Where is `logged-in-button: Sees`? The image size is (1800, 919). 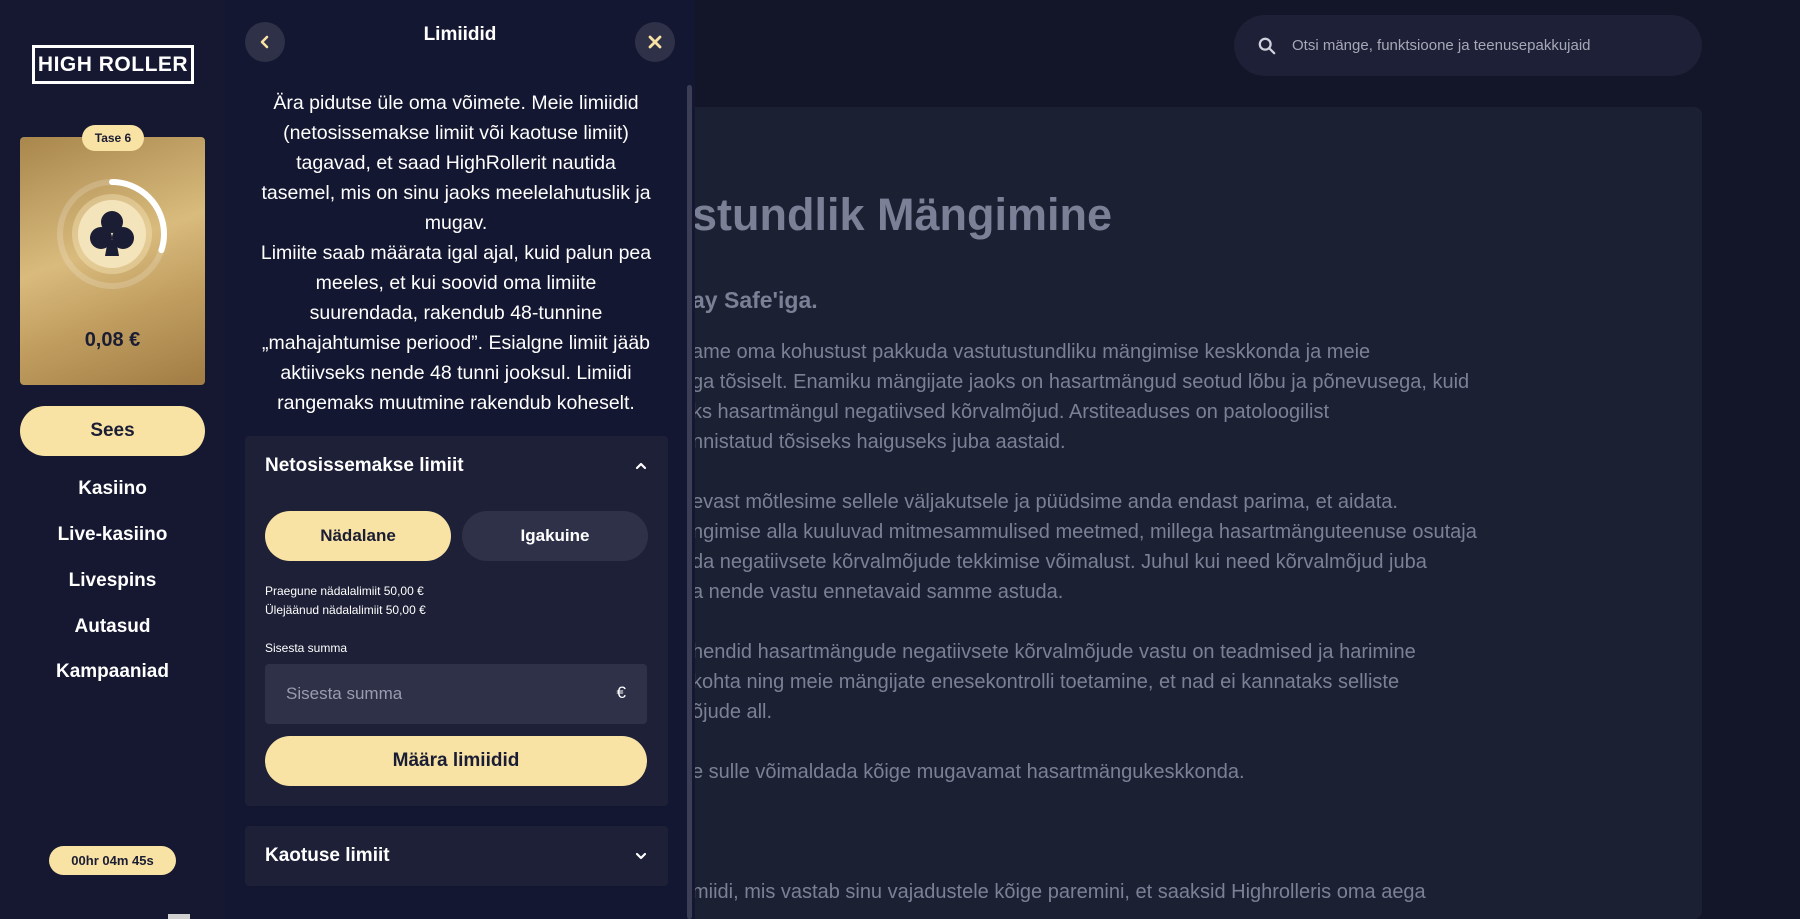
logged-in-button: Sees is located at coordinates (112, 431).